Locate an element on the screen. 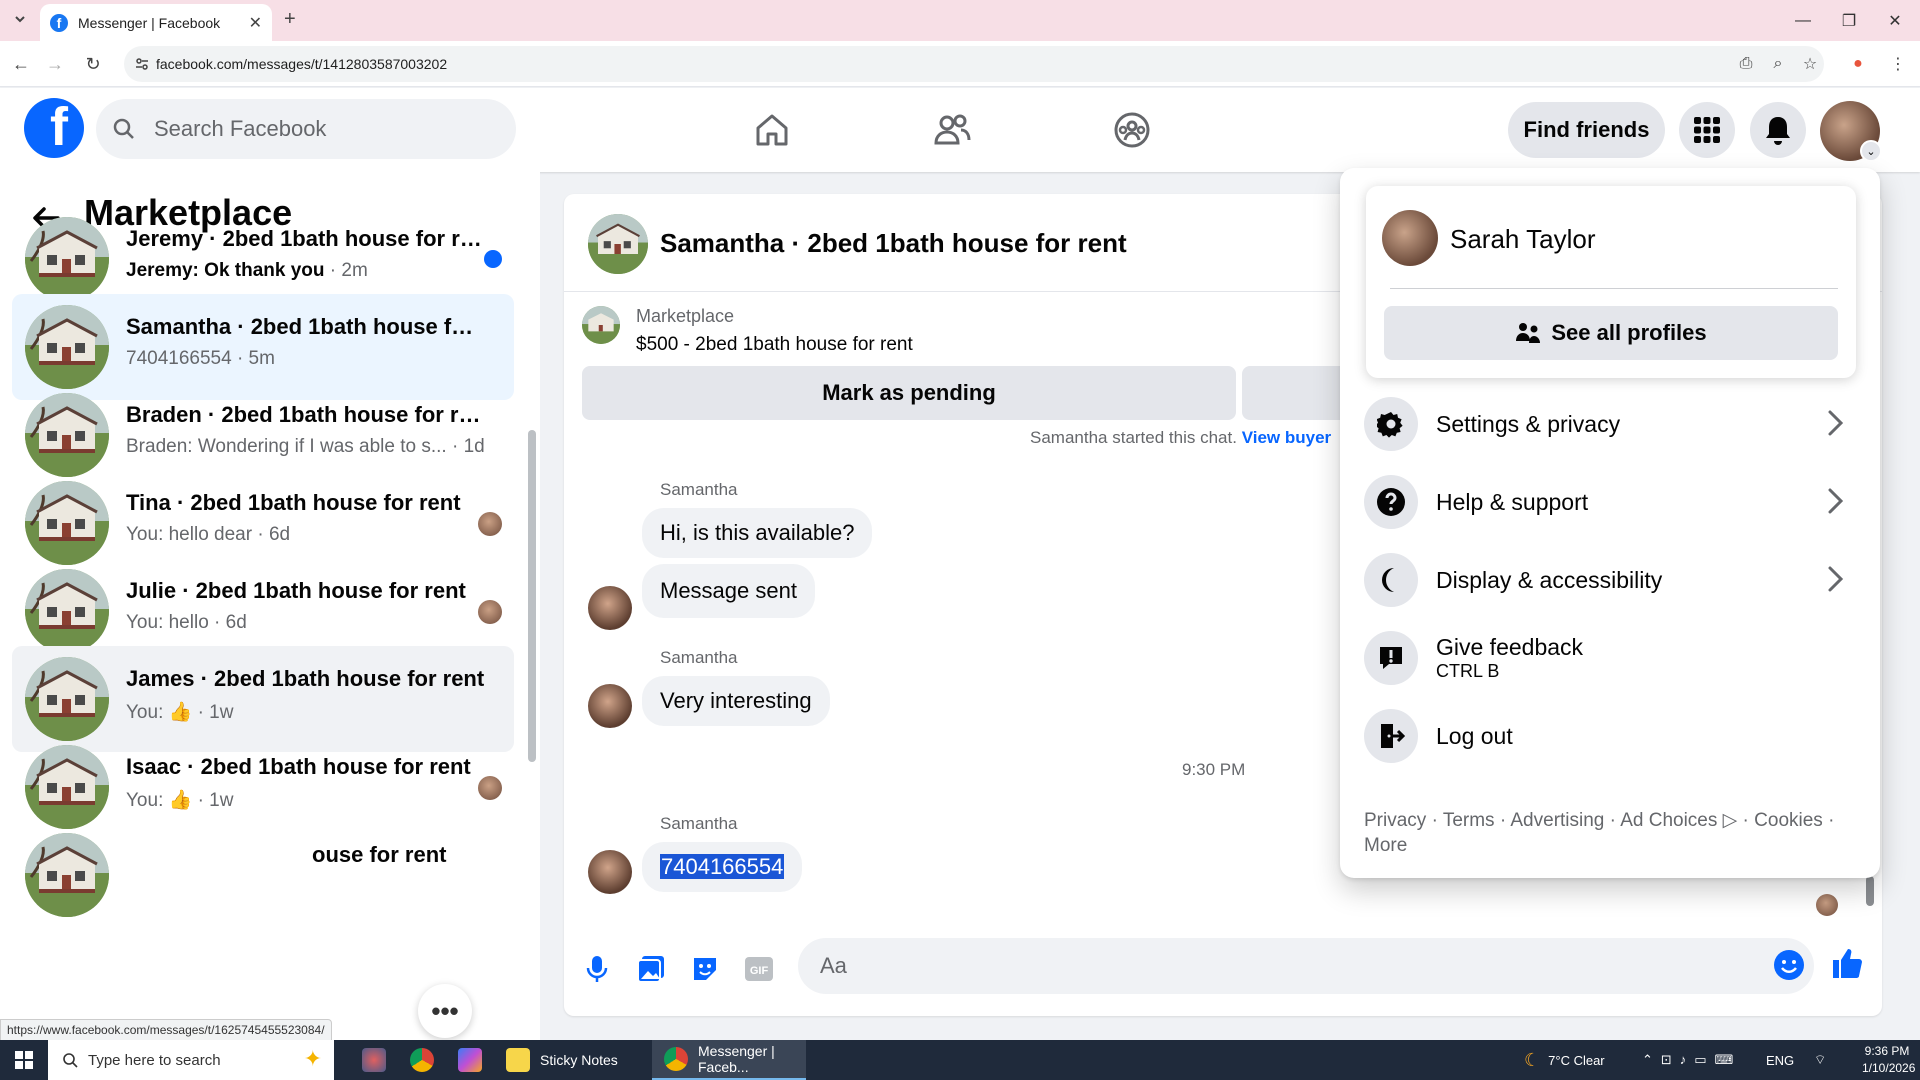 This screenshot has width=1920, height=1080. shortcut-hint: CTRL B is located at coordinates (1468, 671).